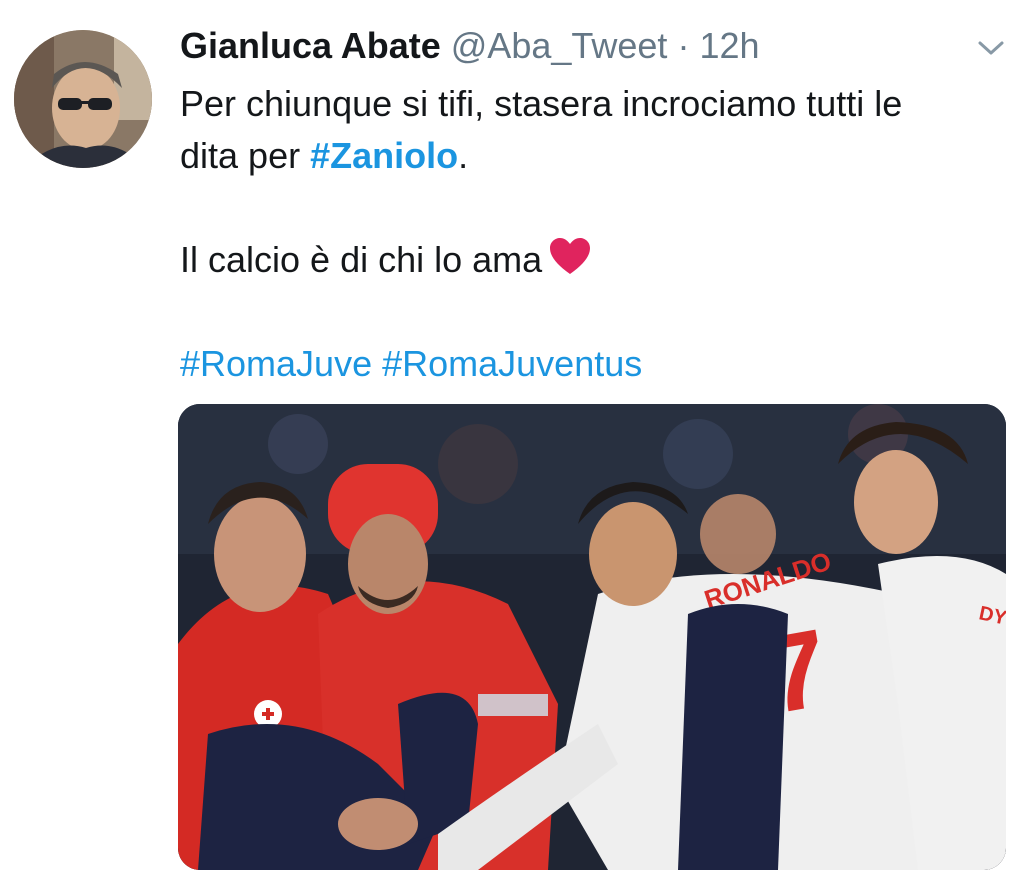 The height and width of the screenshot is (882, 1024). What do you see at coordinates (361, 259) in the screenshot?
I see `love-text: Il calcio è di chi lo ama` at bounding box center [361, 259].